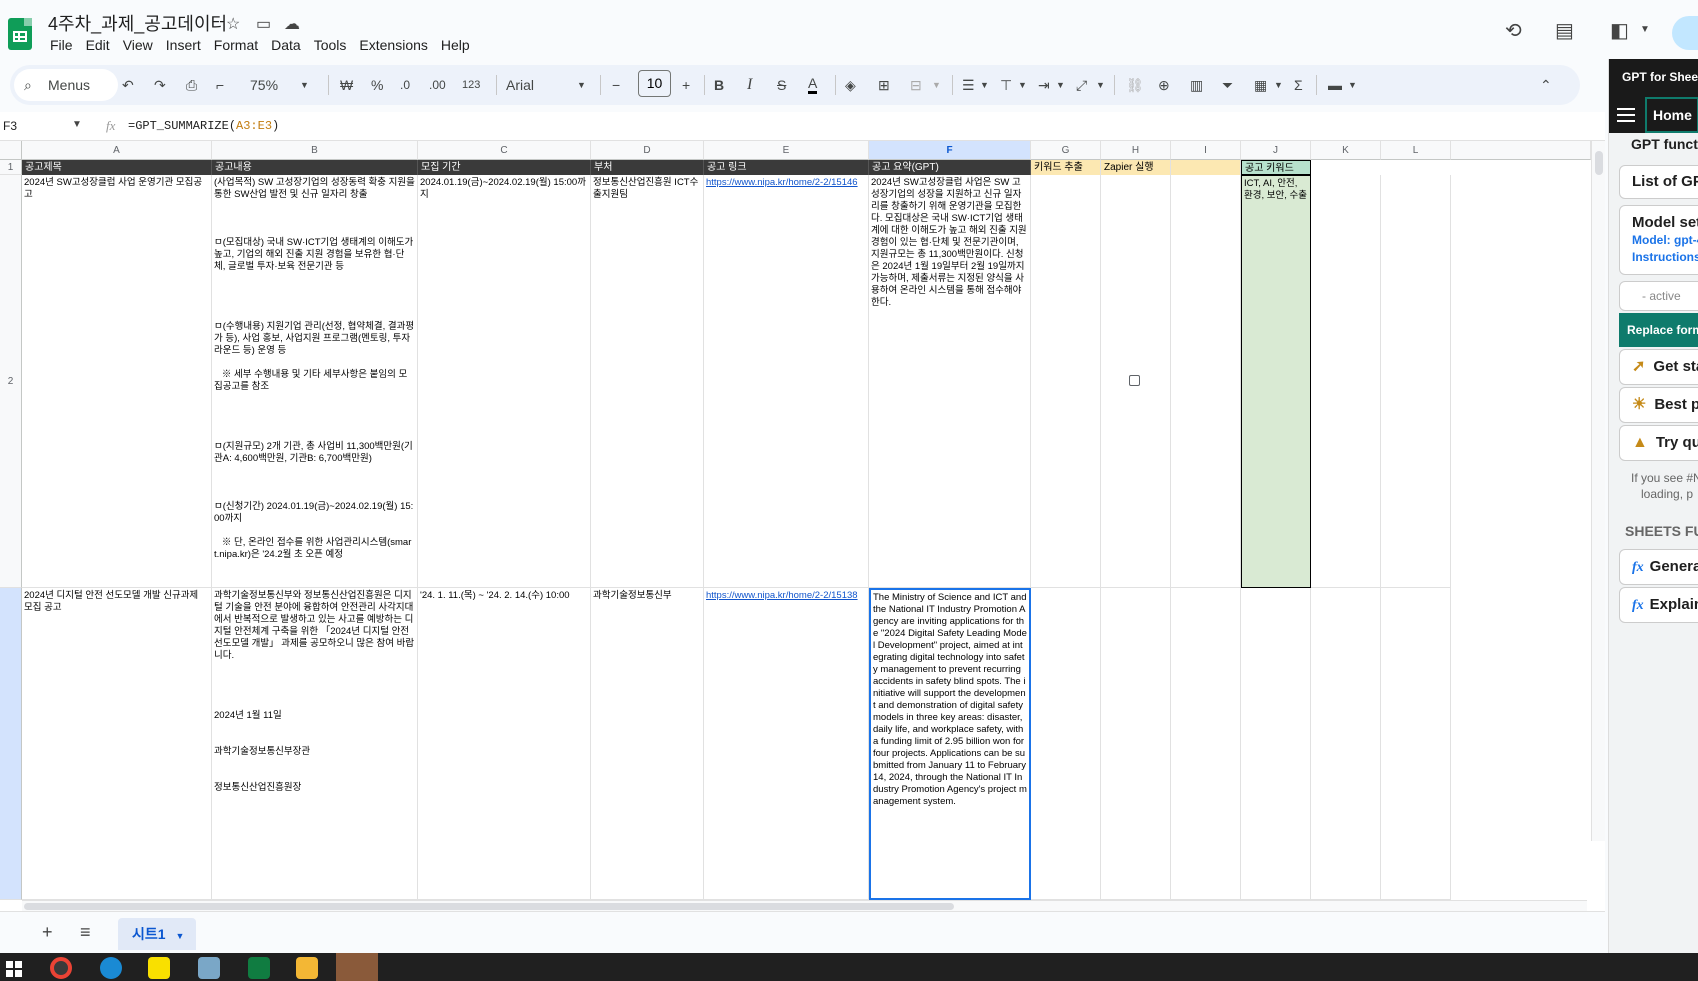 The height and width of the screenshot is (981, 1698). What do you see at coordinates (203, 126) in the screenshot?
I see `formula-input: =GPT_SUMMARIZE(A3:E3)` at bounding box center [203, 126].